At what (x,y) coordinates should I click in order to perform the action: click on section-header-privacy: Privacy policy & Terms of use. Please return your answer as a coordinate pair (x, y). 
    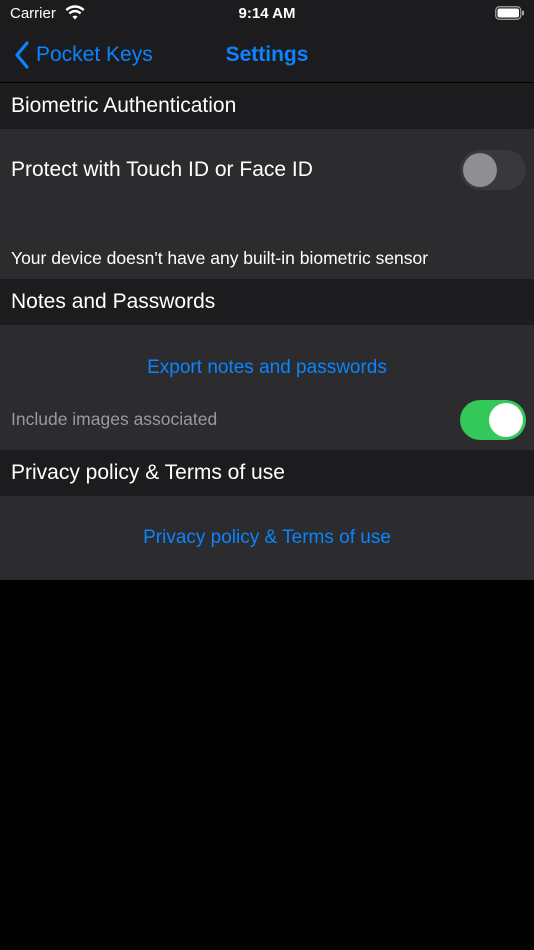
    Looking at the image, I should click on (267, 473).